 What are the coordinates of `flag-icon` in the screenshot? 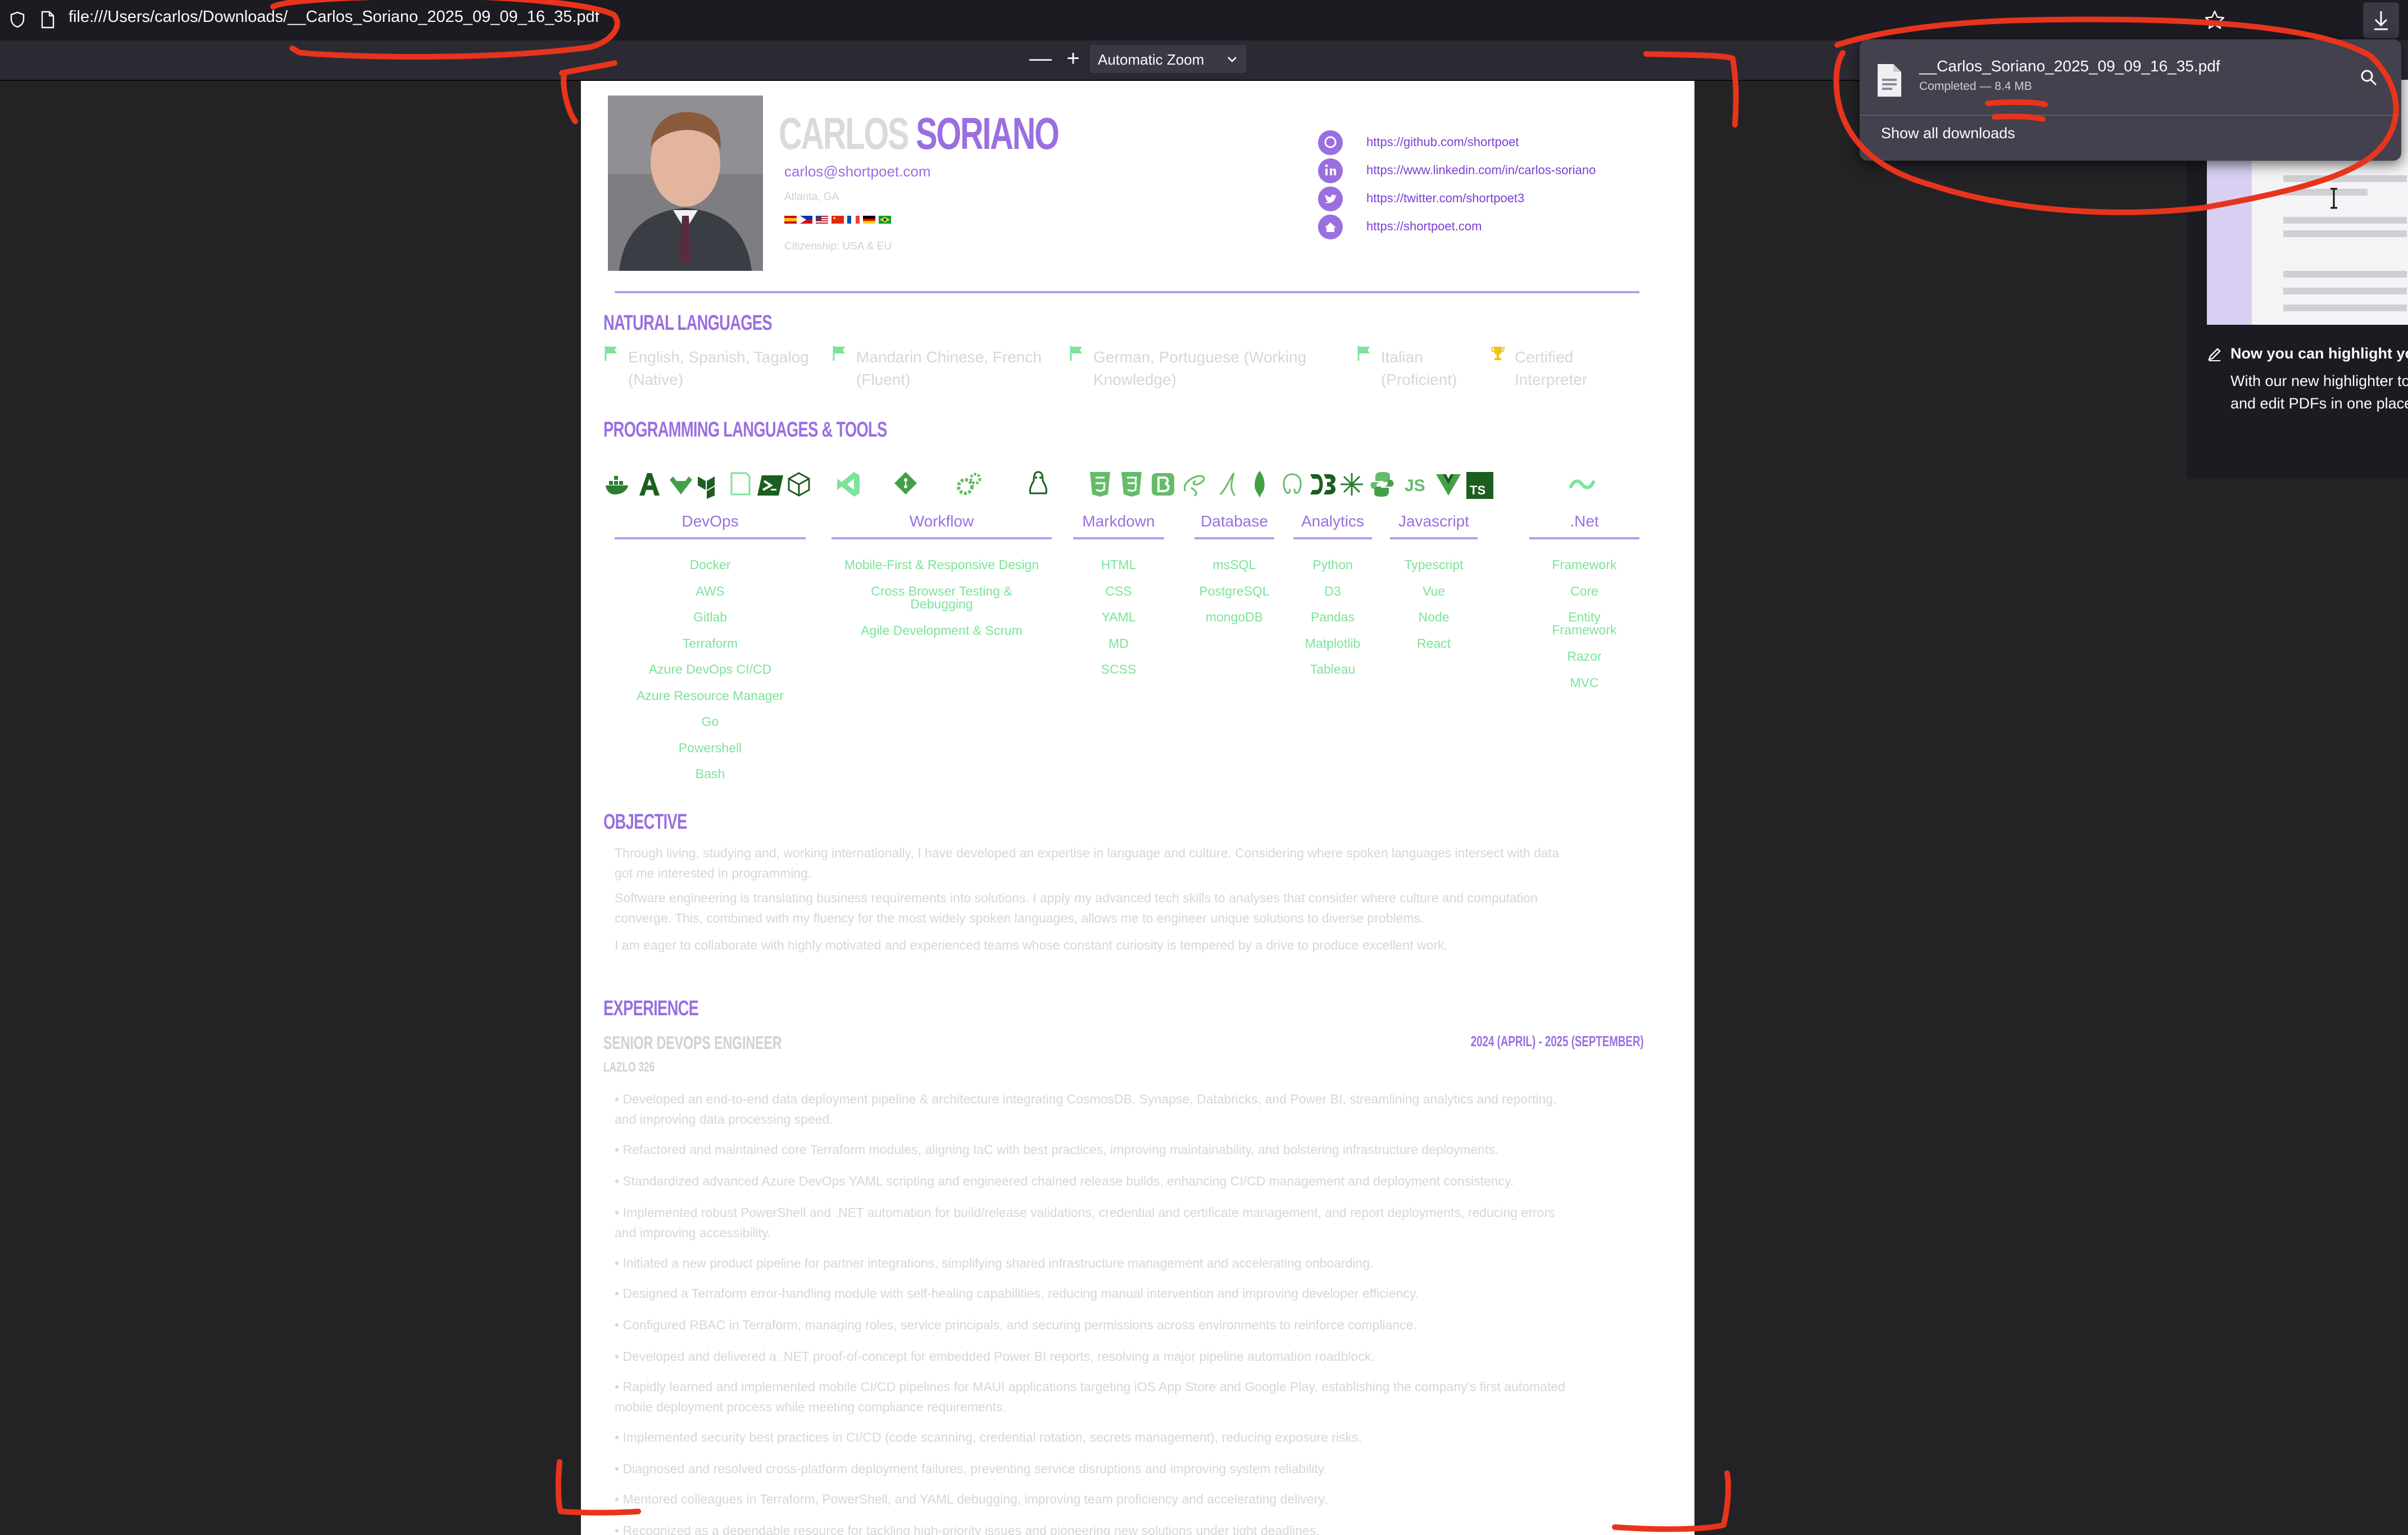 It's located at (1076, 354).